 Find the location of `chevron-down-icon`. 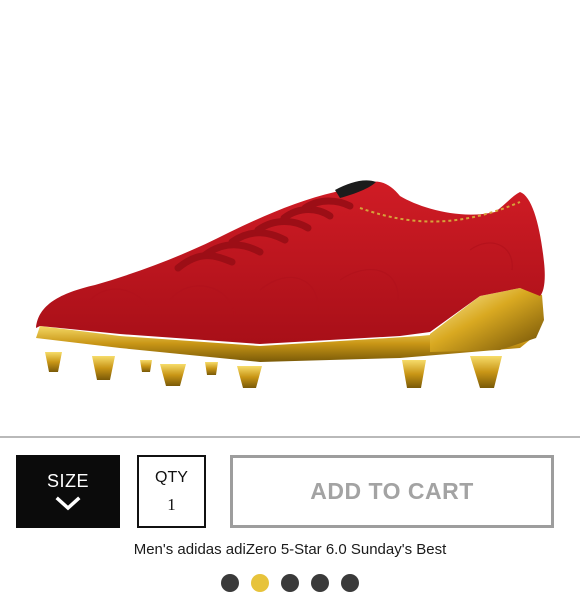

chevron-down-icon is located at coordinates (68, 504).